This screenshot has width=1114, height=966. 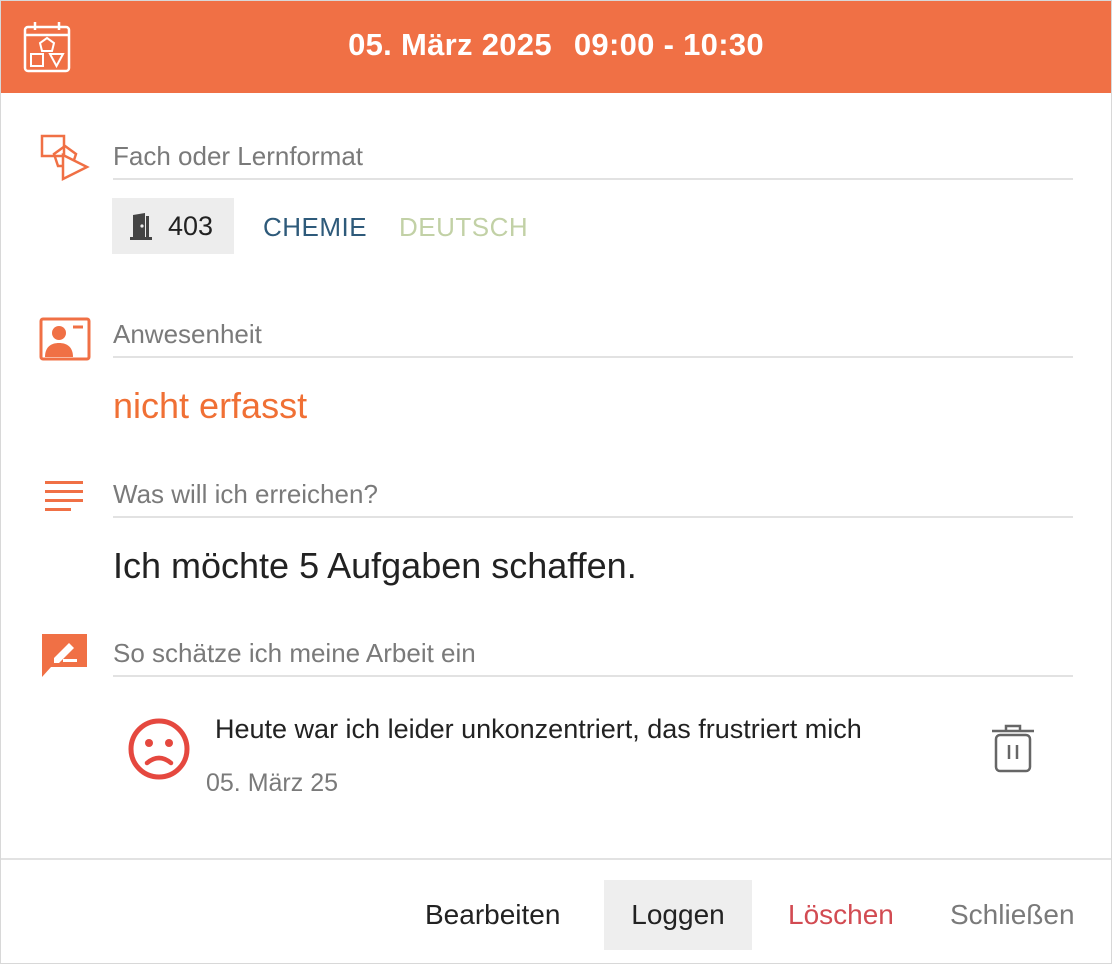 I want to click on dialog-header: 05. März 2025 09:00 - 10:30, so click(x=556, y=47).